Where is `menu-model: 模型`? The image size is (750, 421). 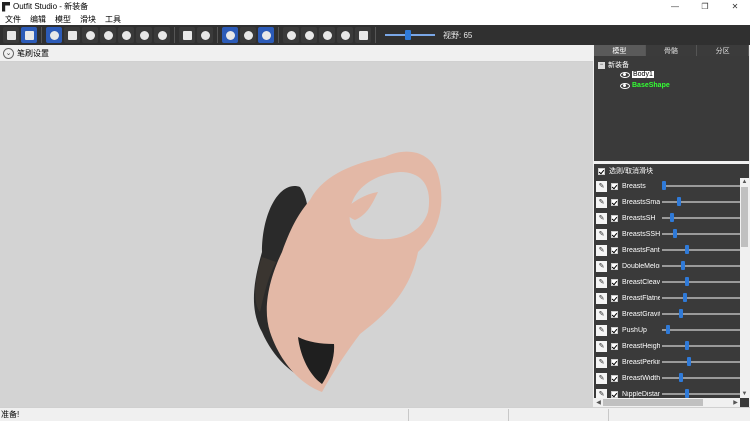
menu-model: 模型 is located at coordinates (63, 19).